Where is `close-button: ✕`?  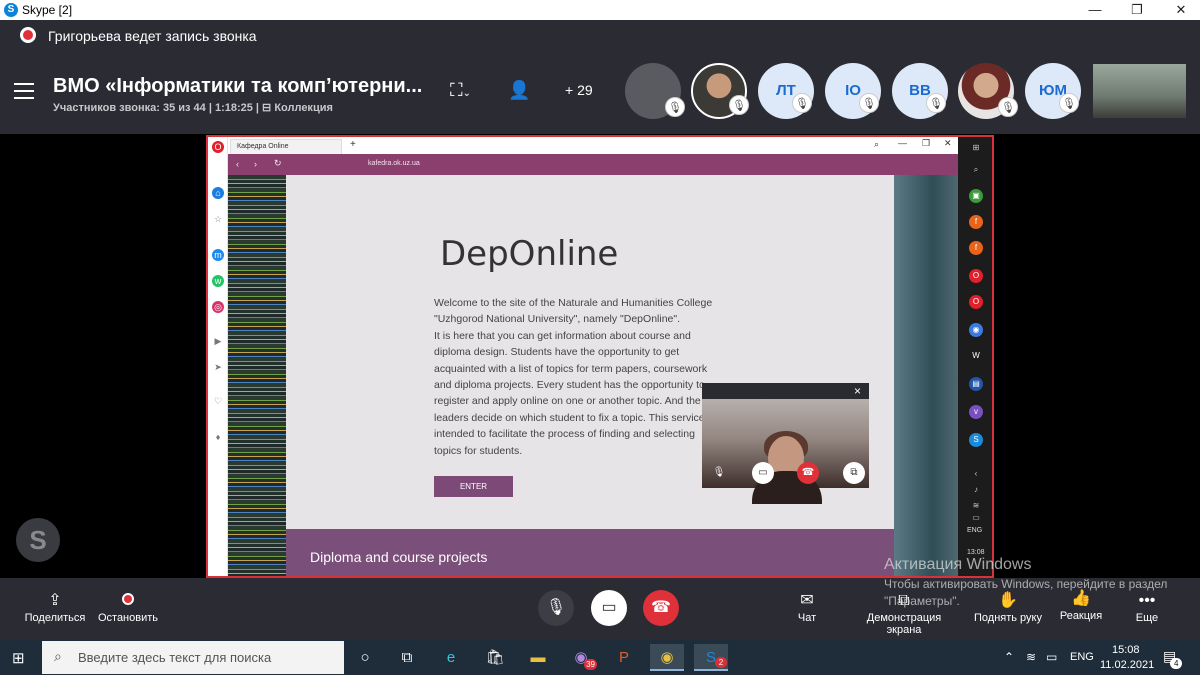
close-button: ✕ is located at coordinates (1181, 10).